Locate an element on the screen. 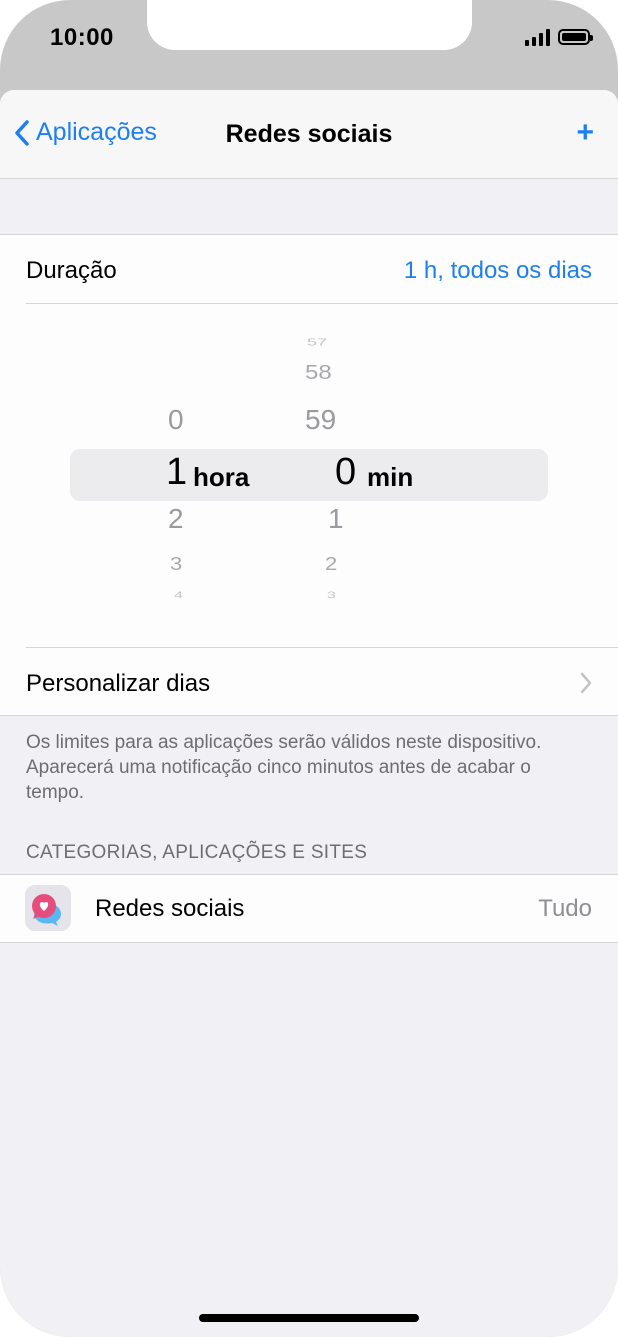  duration-row: Duração 1 h, todos os dias is located at coordinates (309, 269).